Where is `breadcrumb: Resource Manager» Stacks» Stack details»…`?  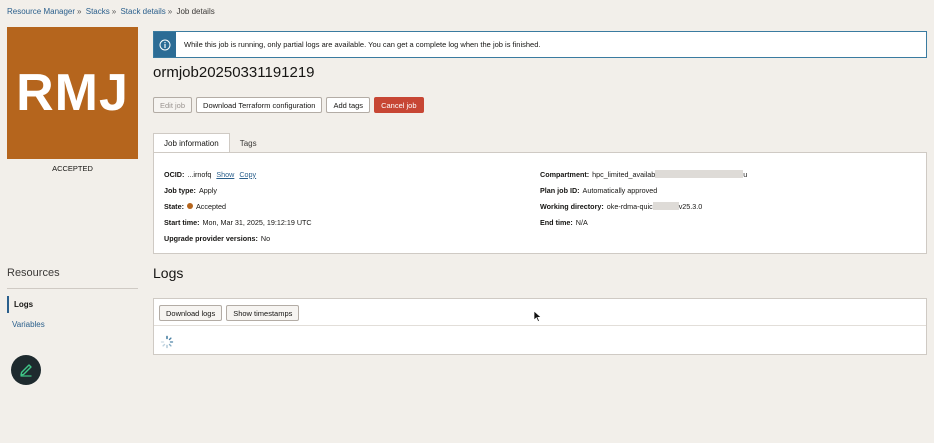 breadcrumb: Resource Manager» Stacks» Stack details»… is located at coordinates (111, 11).